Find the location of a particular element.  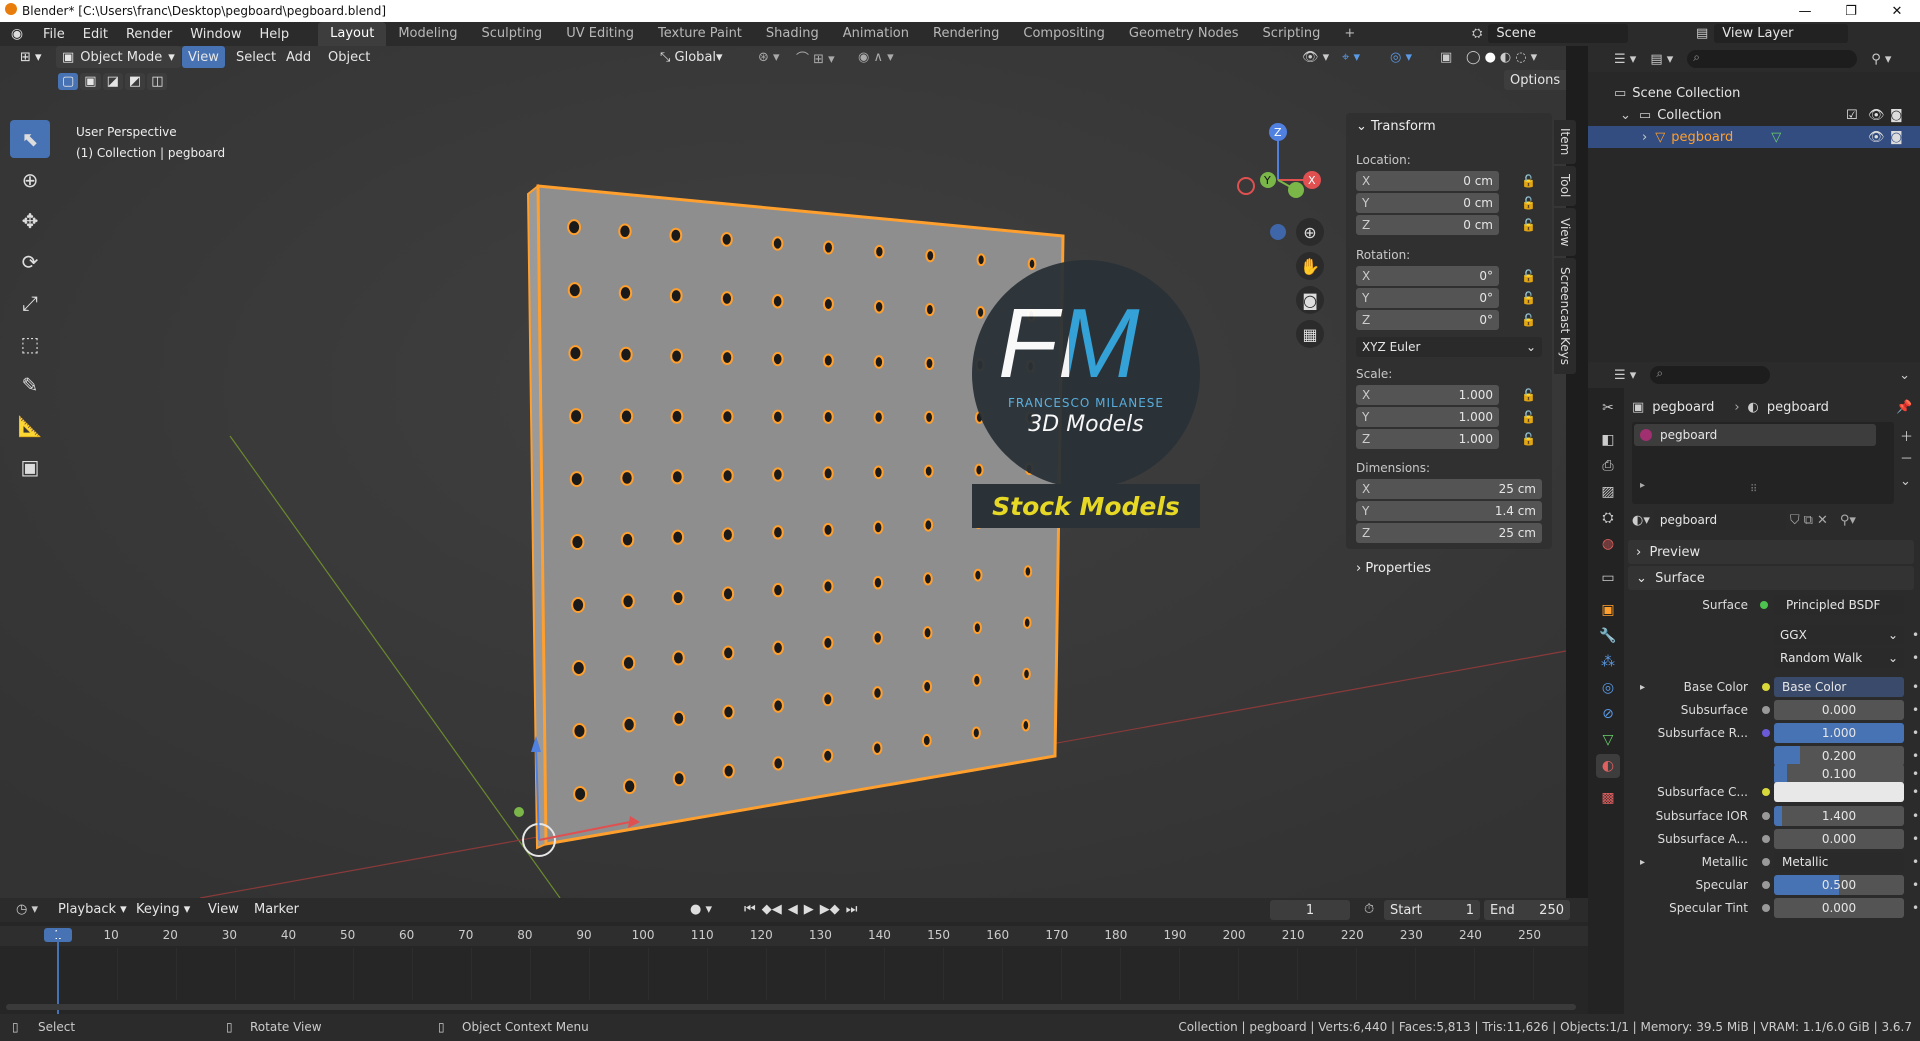

end-frame-field: End 250 is located at coordinates (1527, 910).